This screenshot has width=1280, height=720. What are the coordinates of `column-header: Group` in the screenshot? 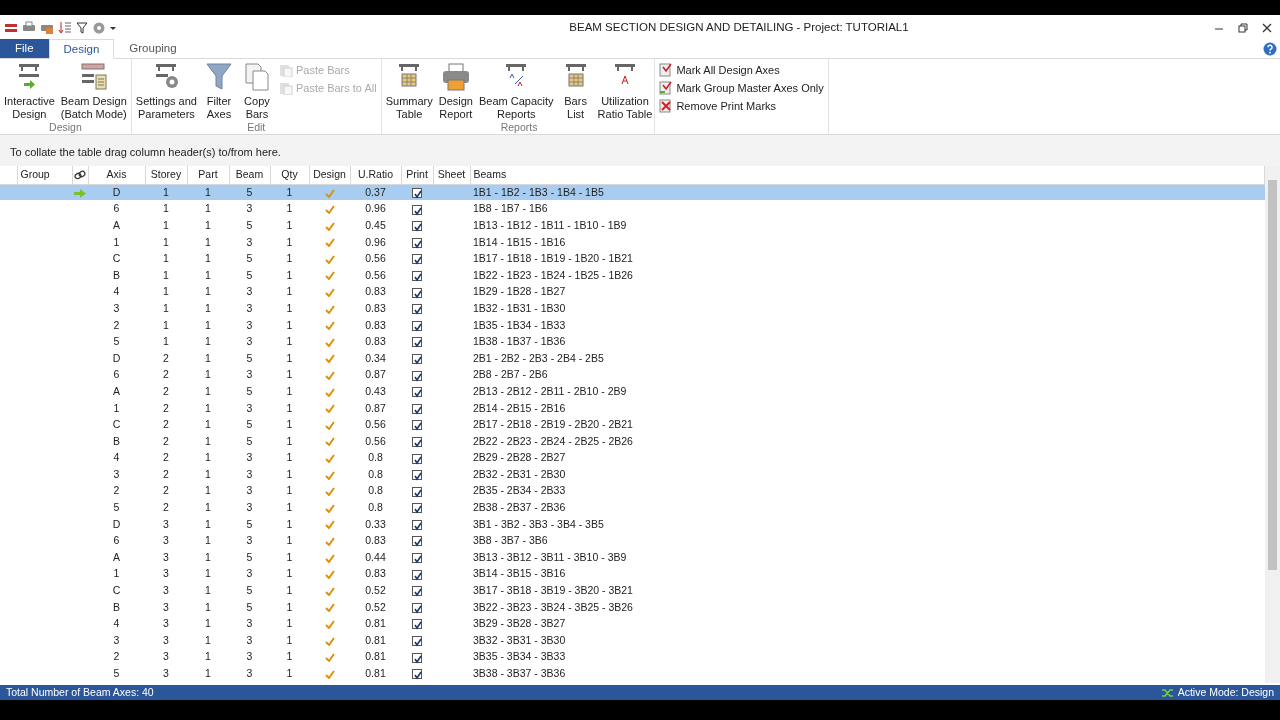 It's located at (44, 175).